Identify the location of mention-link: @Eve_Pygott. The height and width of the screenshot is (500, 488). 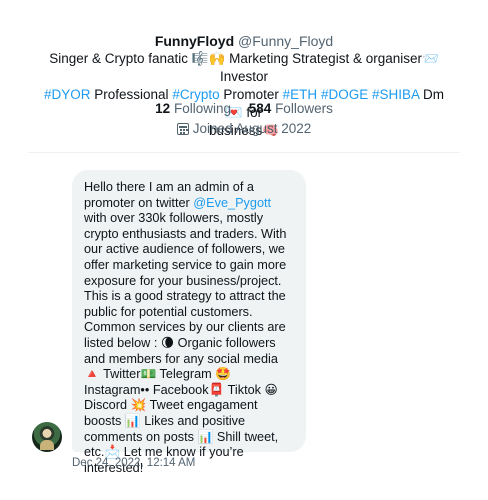
(232, 203).